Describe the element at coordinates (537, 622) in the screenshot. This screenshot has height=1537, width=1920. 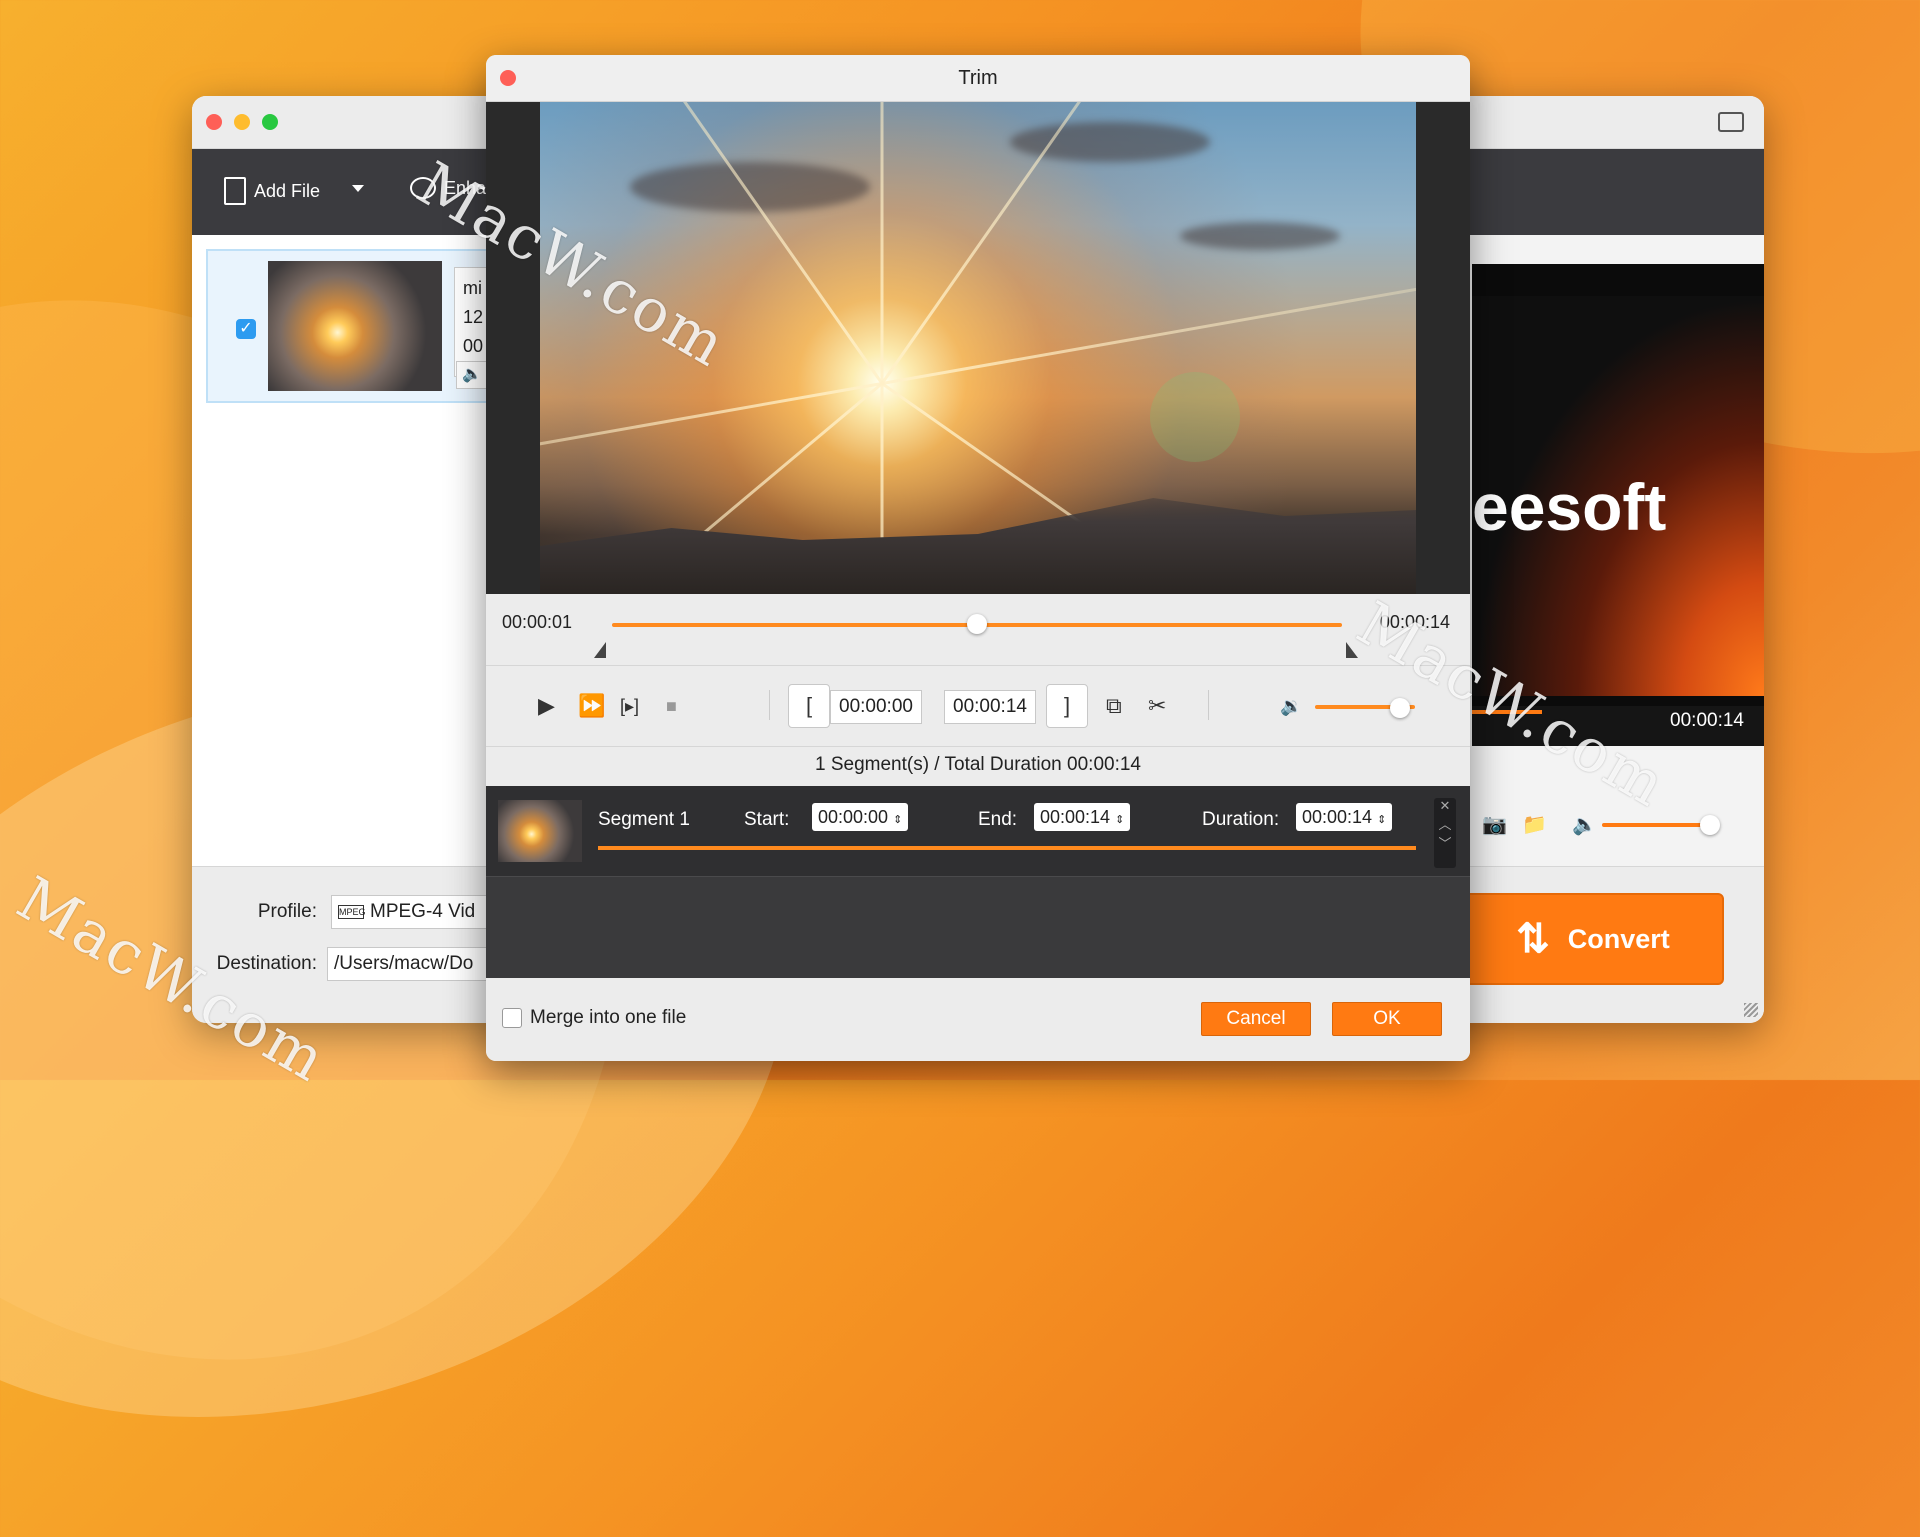
I see `current-time: 00:00:01` at that location.